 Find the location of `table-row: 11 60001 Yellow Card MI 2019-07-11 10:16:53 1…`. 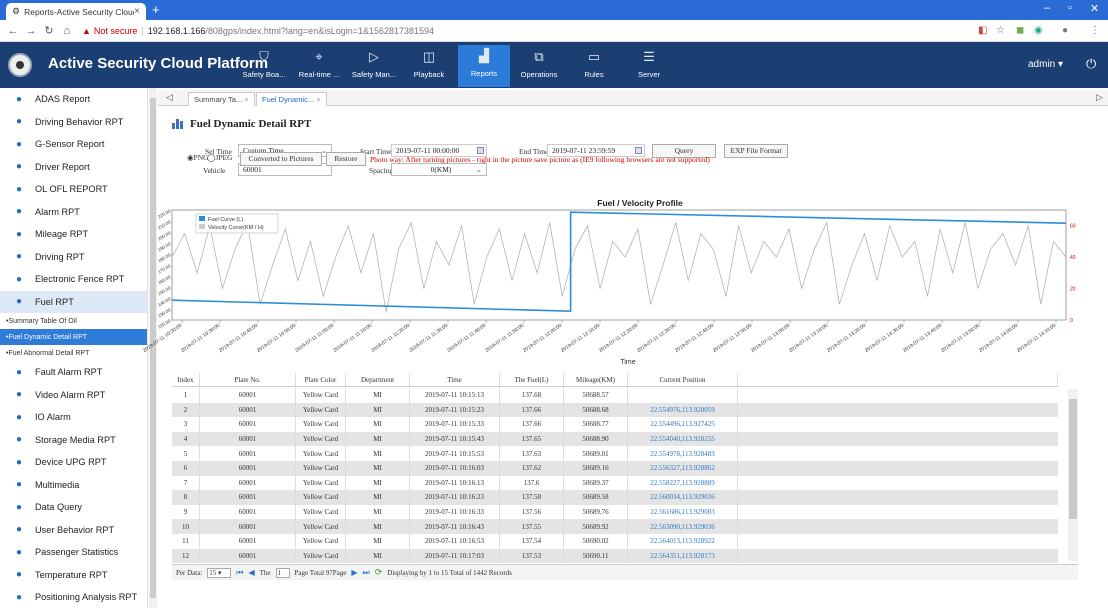

table-row: 11 60001 Yellow Card MI 2019-07-11 10:16:53 1… is located at coordinates (615, 541).